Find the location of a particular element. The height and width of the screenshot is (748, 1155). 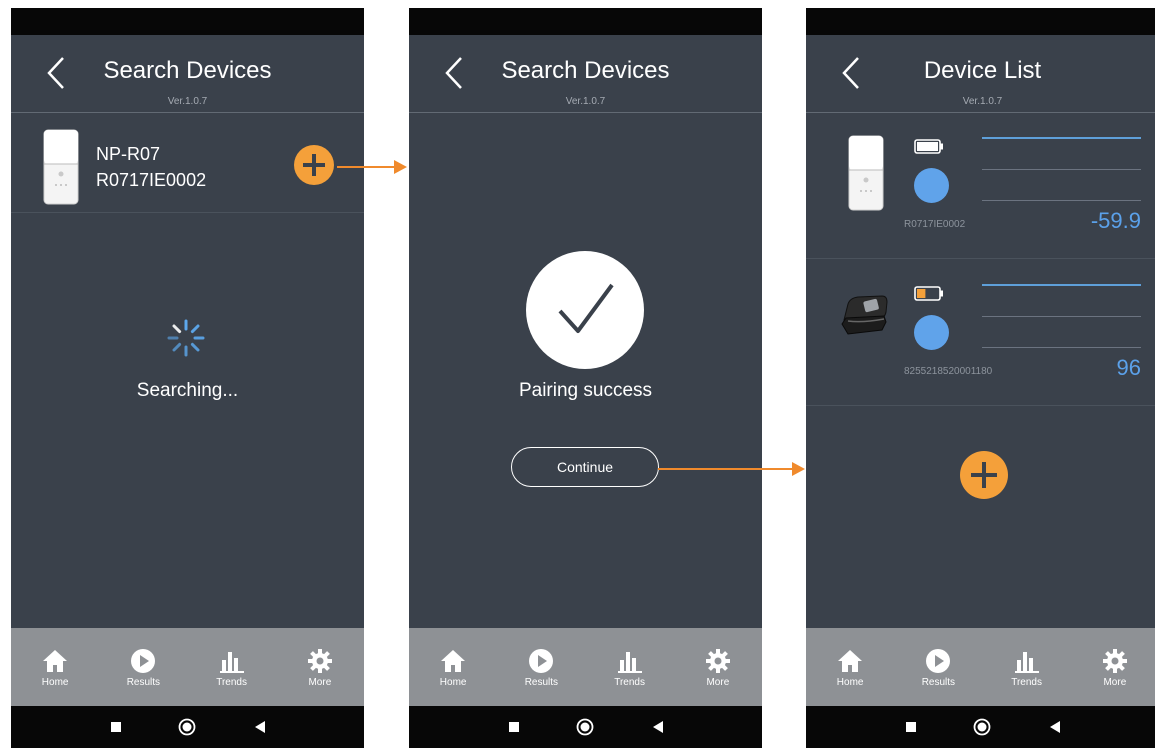

device-reading: -59.9 is located at coordinates (1115, 220).